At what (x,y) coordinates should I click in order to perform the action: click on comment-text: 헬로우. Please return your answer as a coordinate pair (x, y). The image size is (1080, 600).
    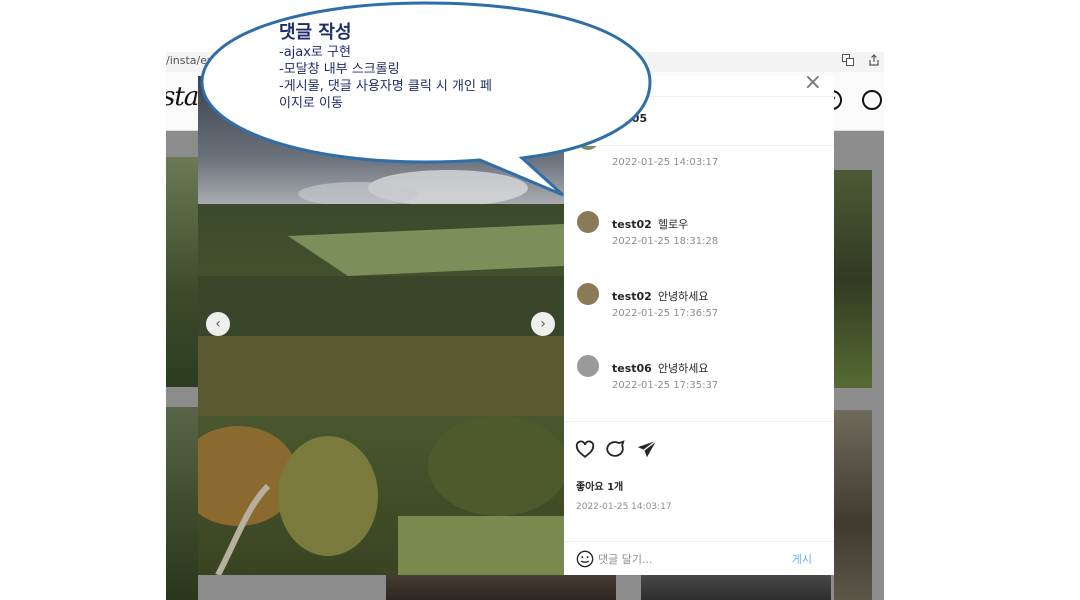
    Looking at the image, I should click on (673, 224).